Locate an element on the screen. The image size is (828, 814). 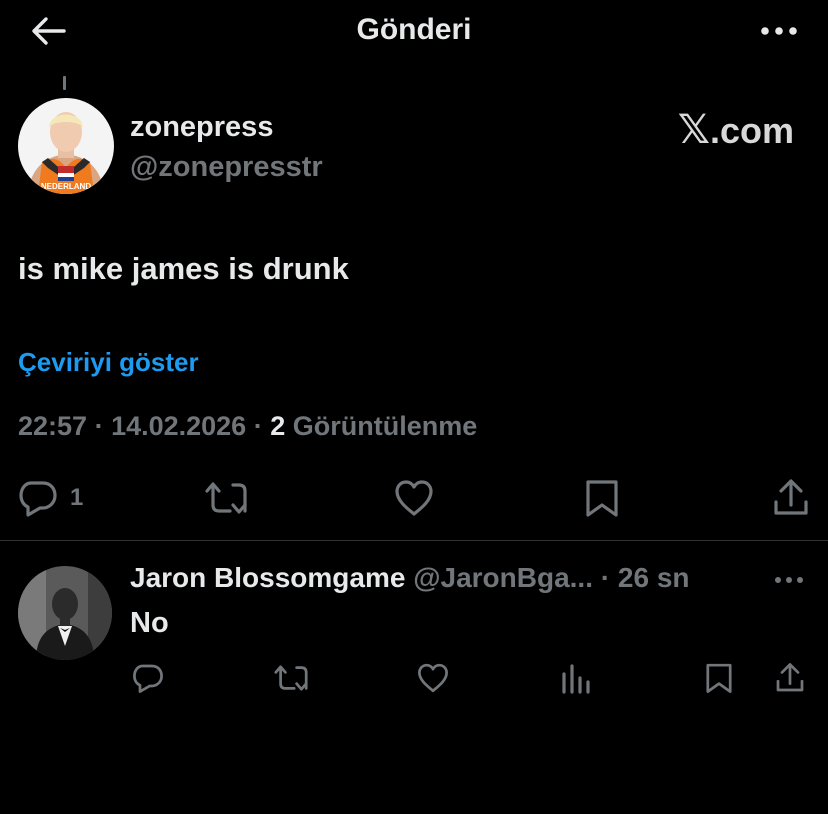
reply-retweet-button is located at coordinates (291, 678).